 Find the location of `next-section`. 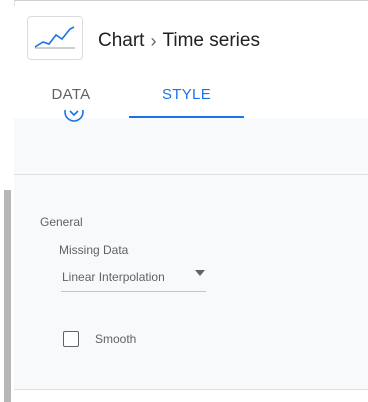

next-section is located at coordinates (191, 396).